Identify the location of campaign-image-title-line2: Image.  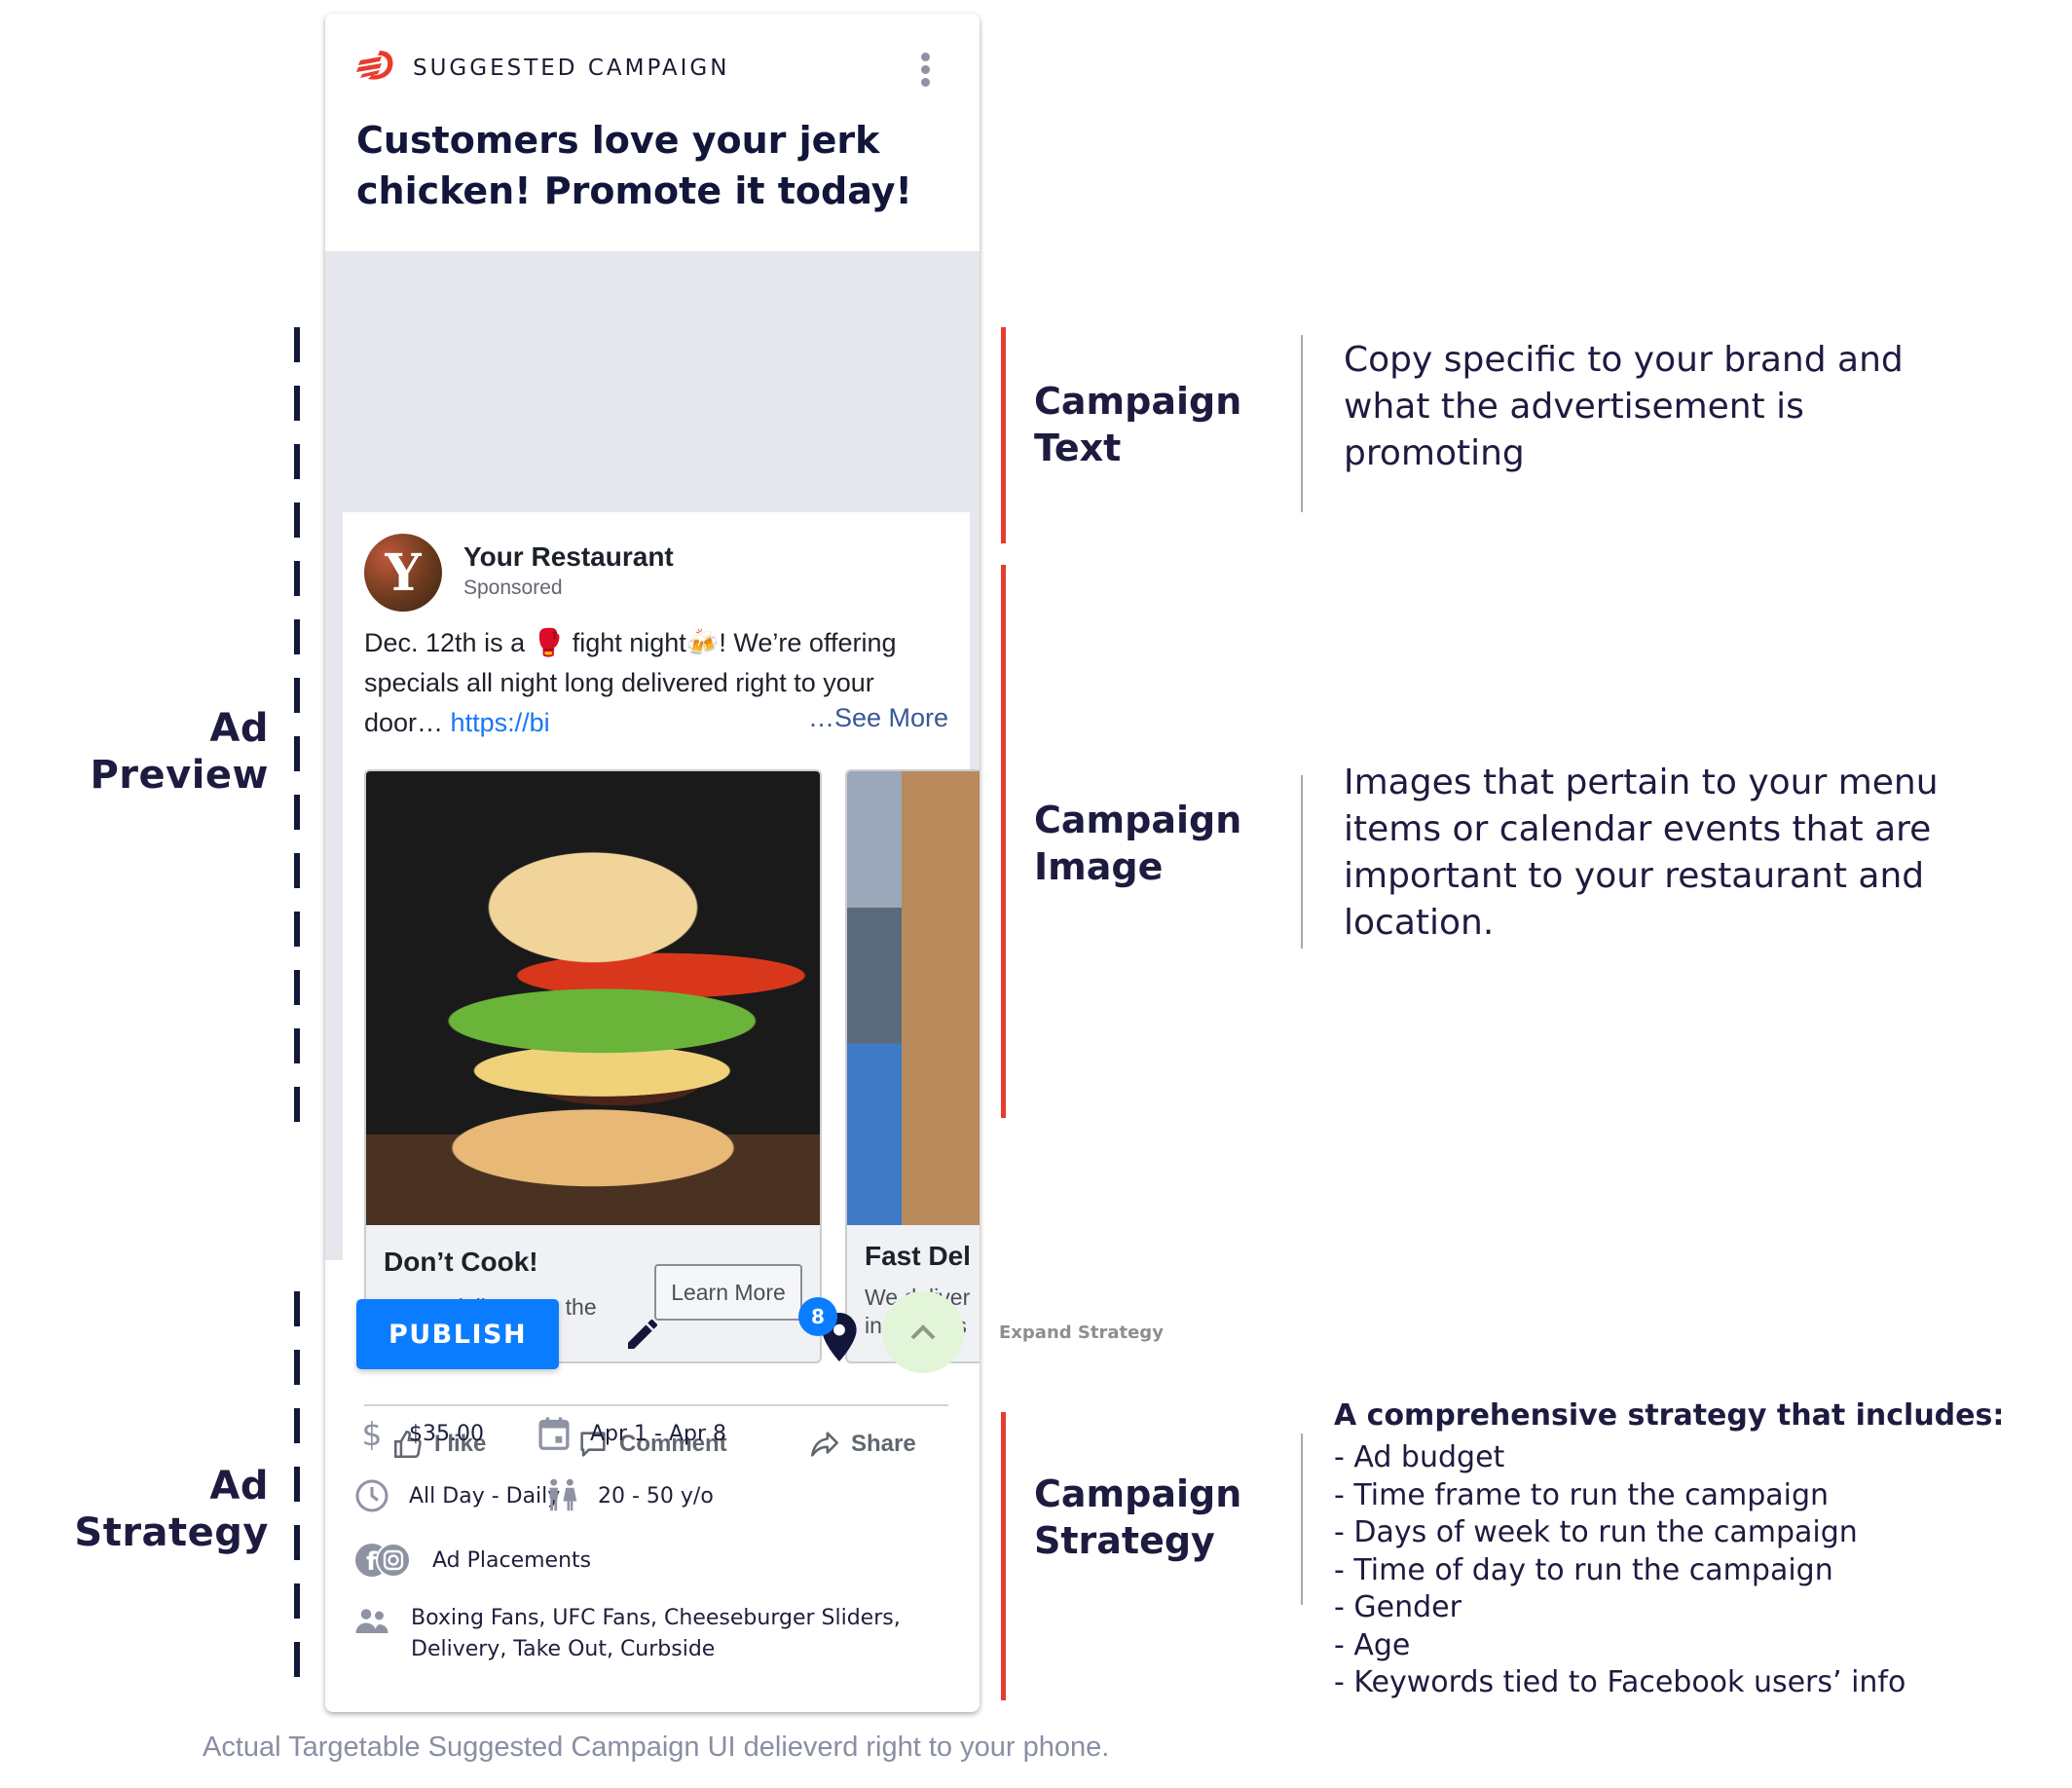
(1099, 866).